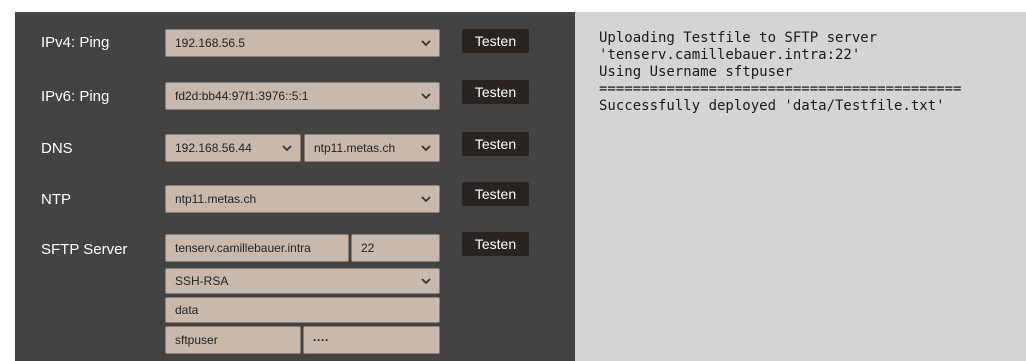 The height and width of the screenshot is (361, 1026). Describe the element at coordinates (696, 72) in the screenshot. I see `log-line: Using Username sftpuser` at that location.